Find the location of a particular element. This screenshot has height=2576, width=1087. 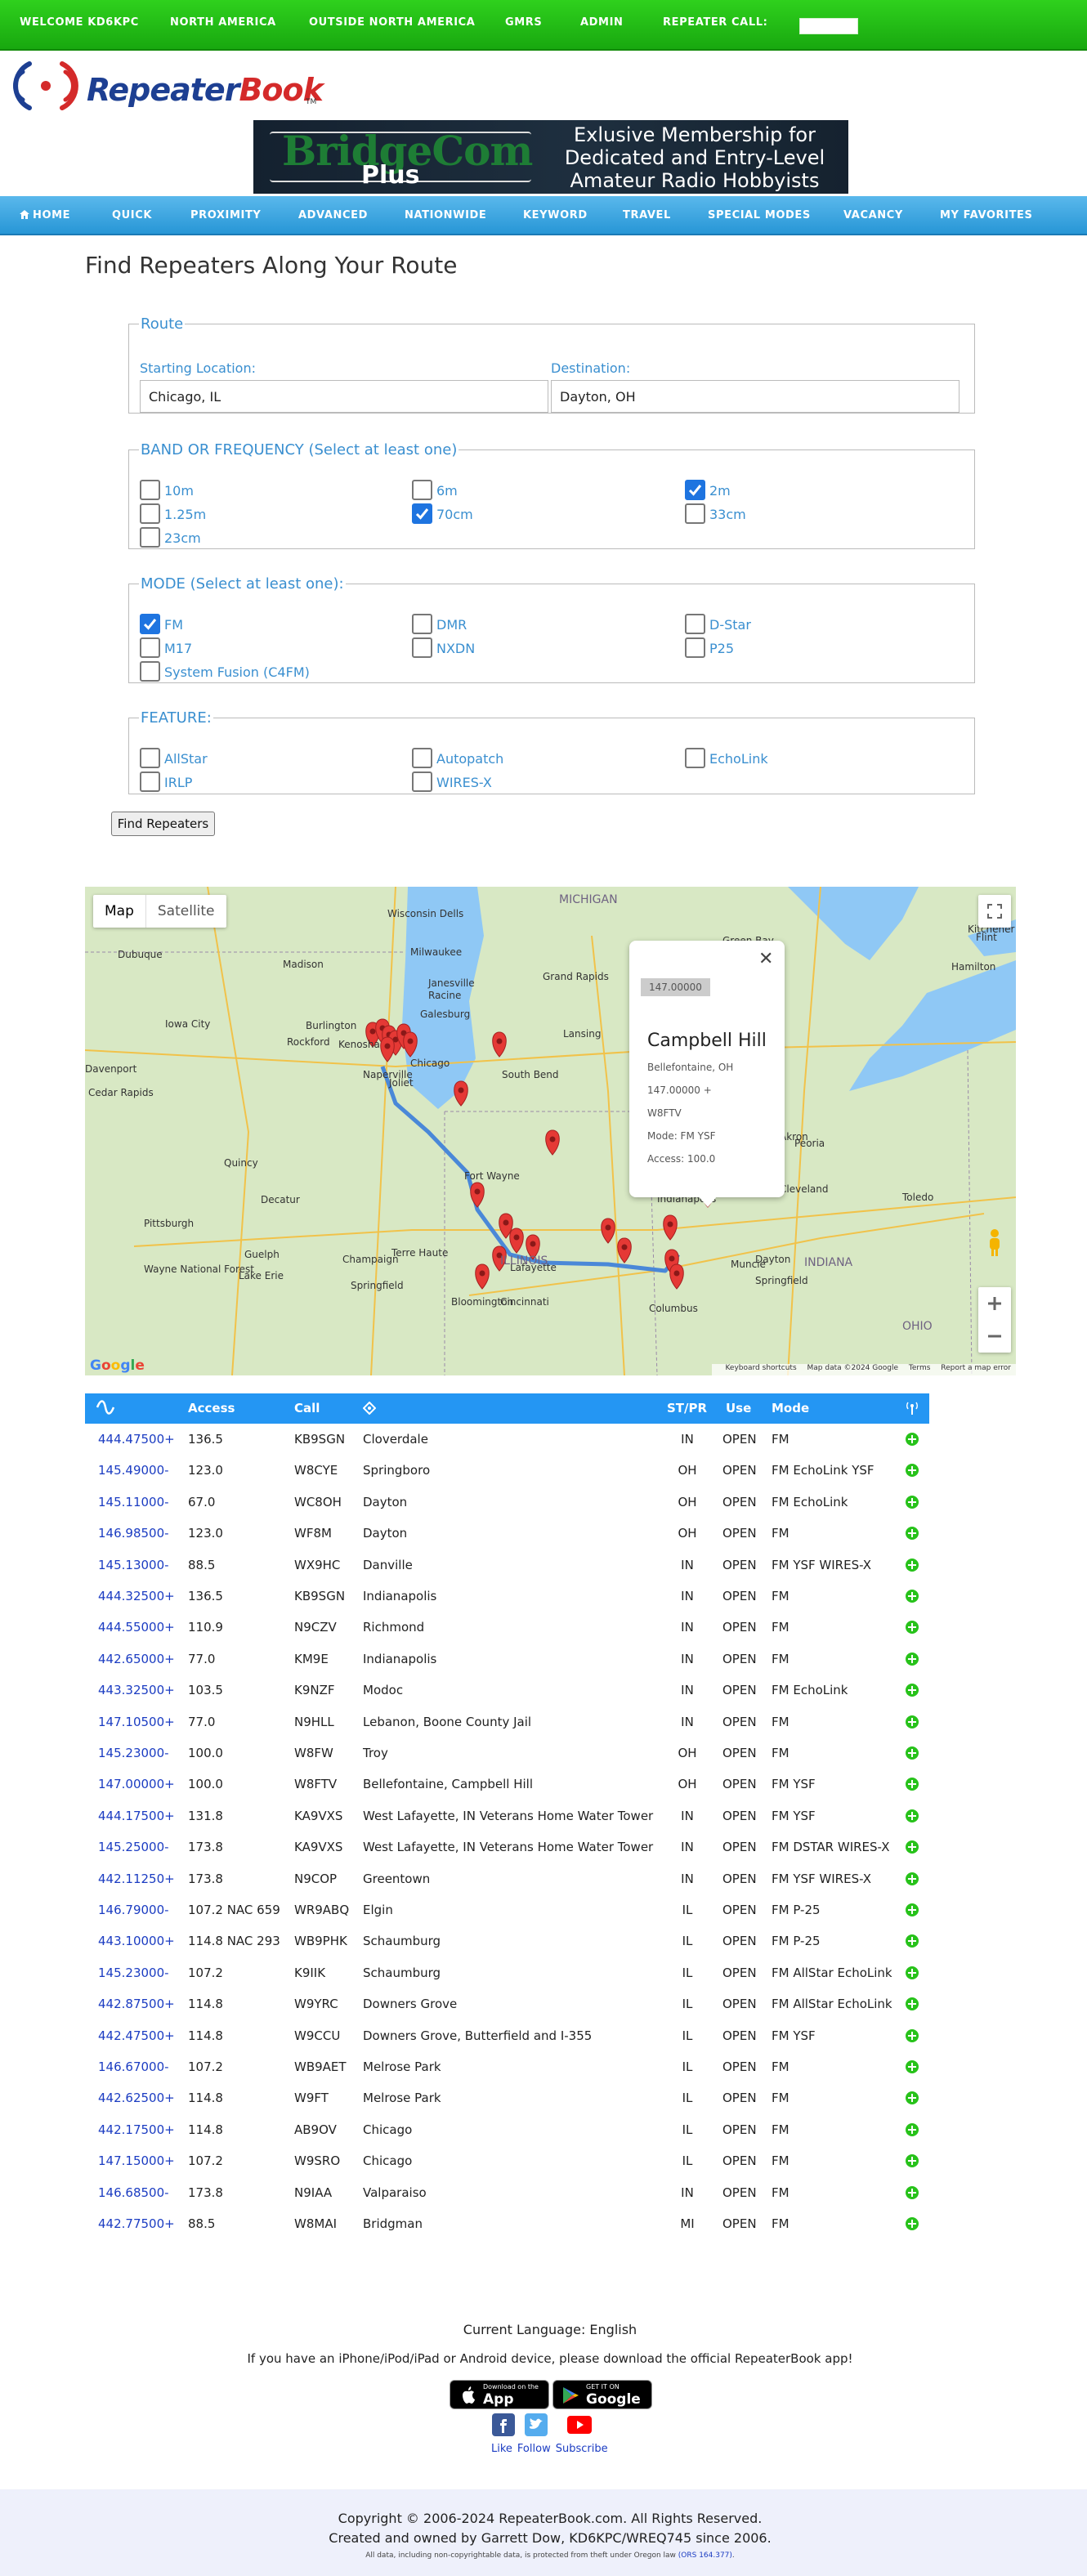

popup-close-icon: ✕ is located at coordinates (765, 959).